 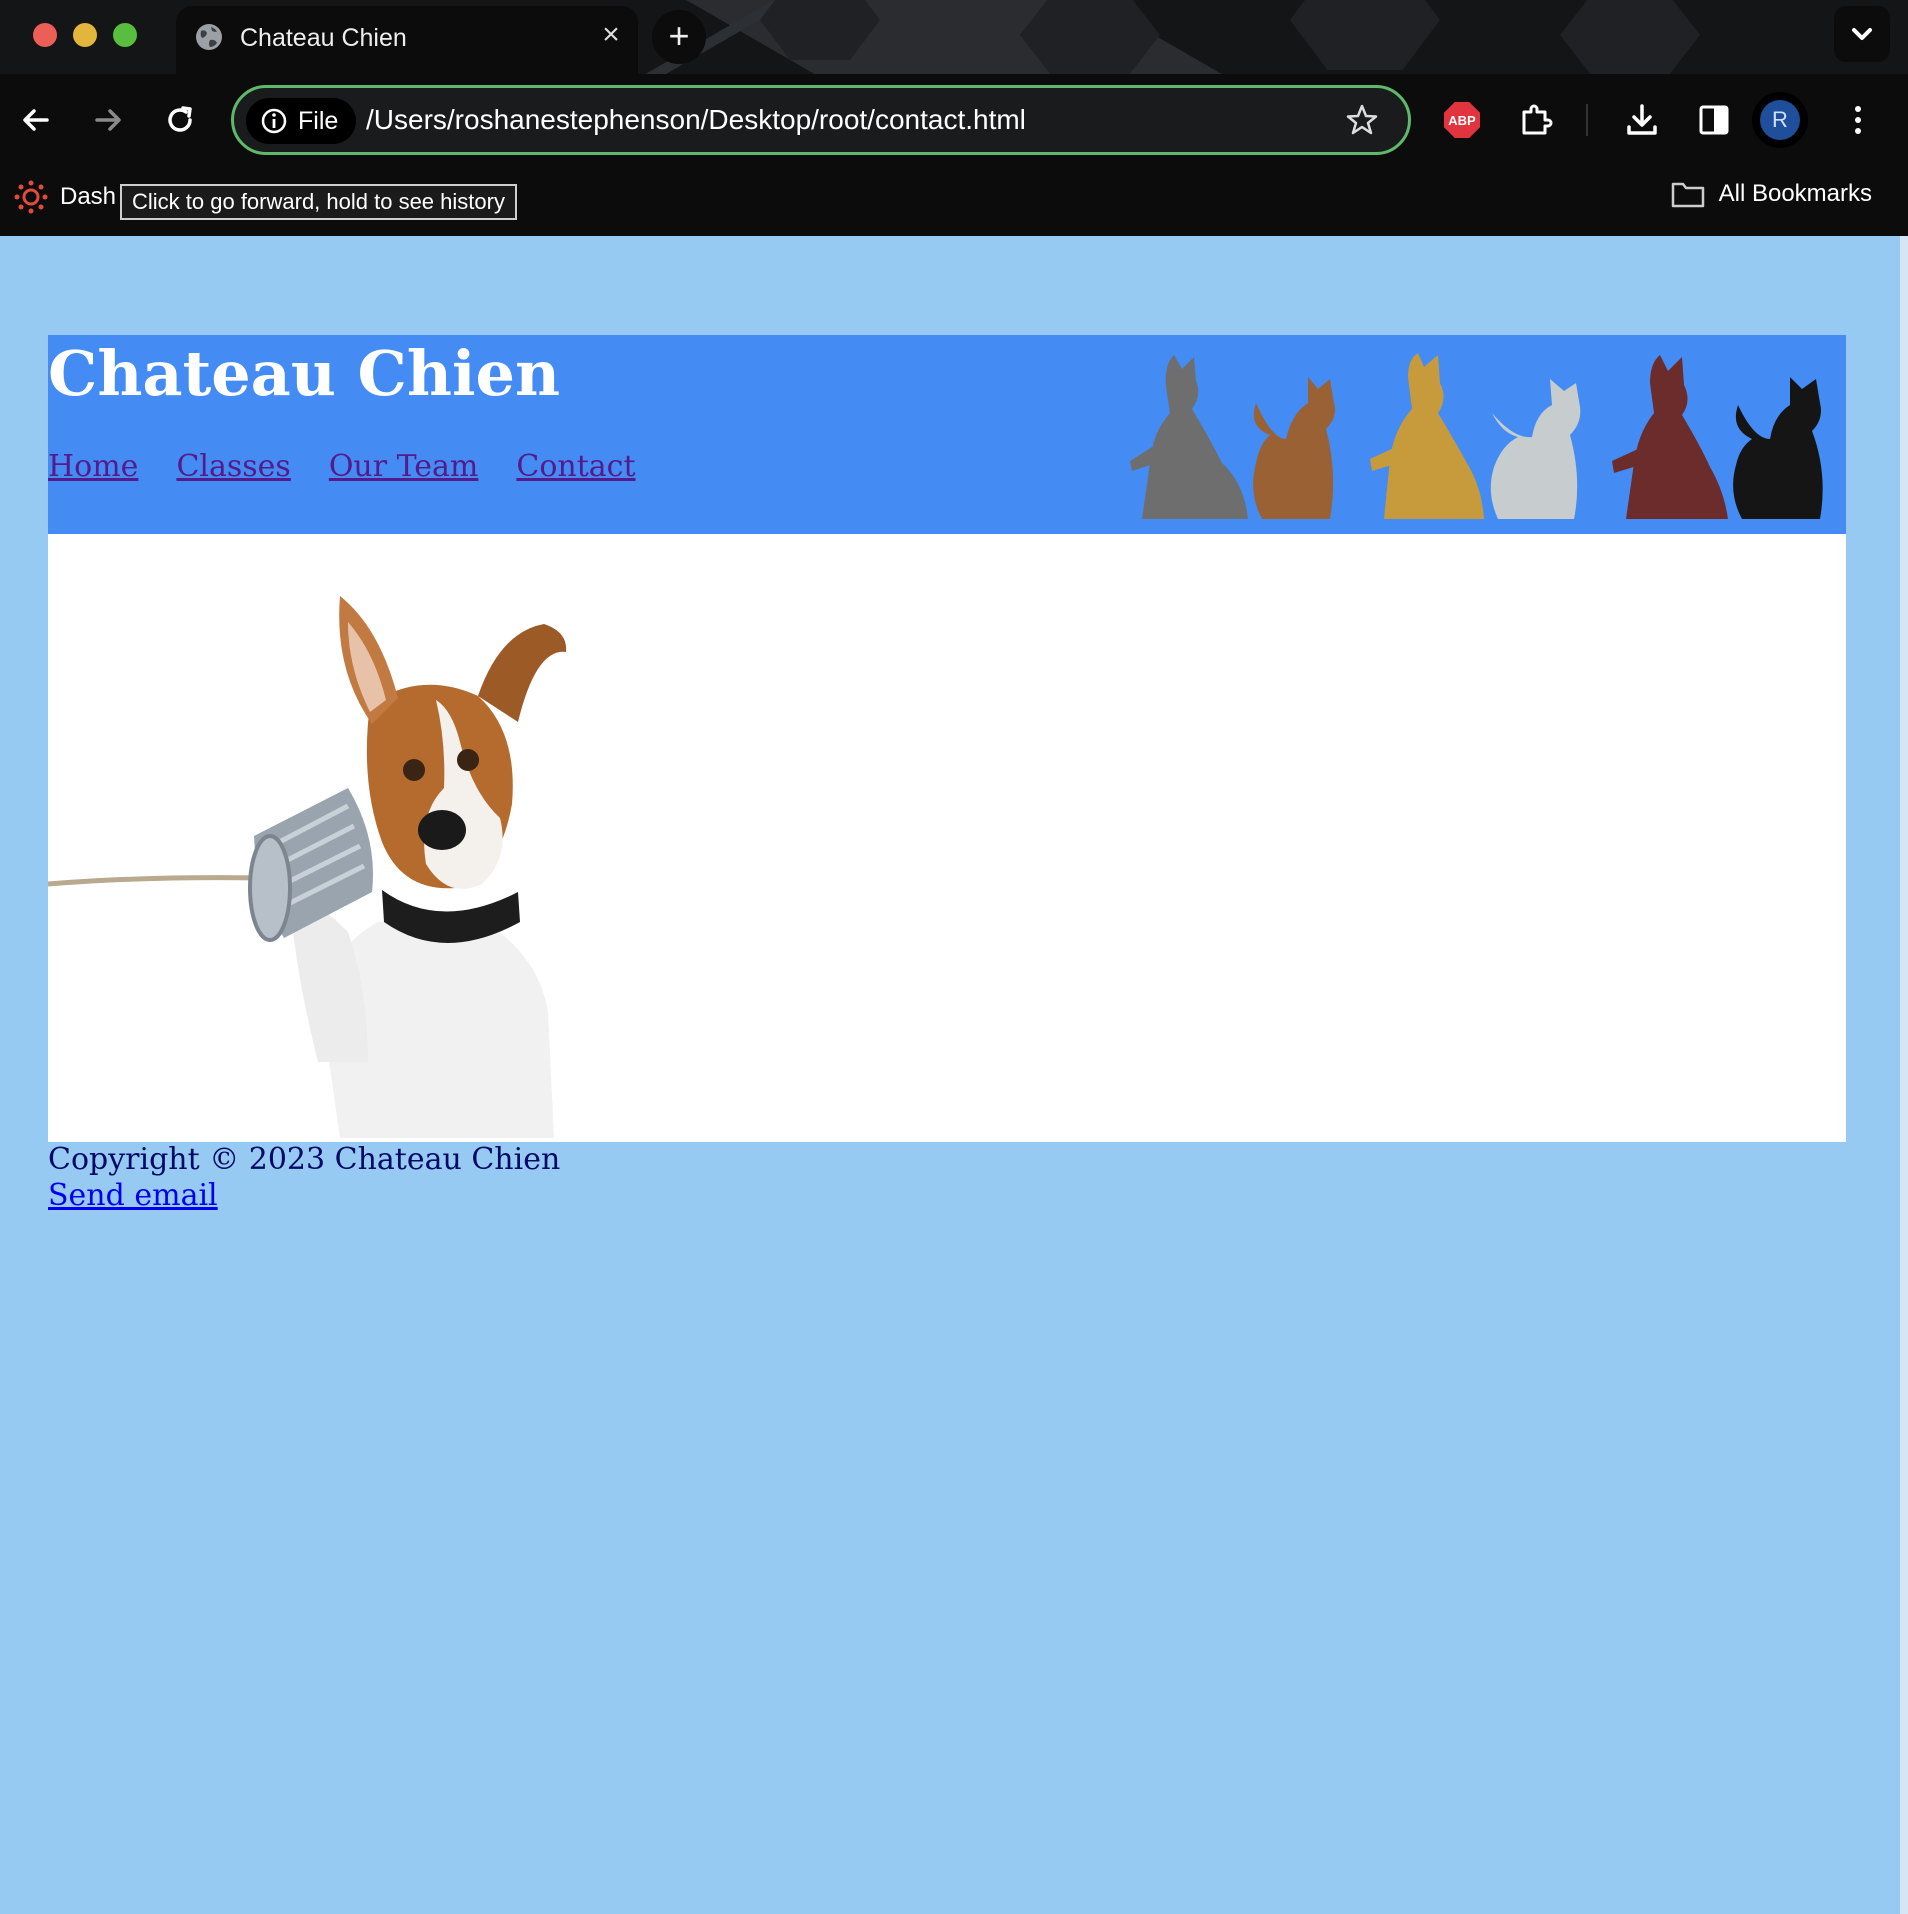 I want to click on site-nav: Home Classes Our Team Contact, so click(x=342, y=466).